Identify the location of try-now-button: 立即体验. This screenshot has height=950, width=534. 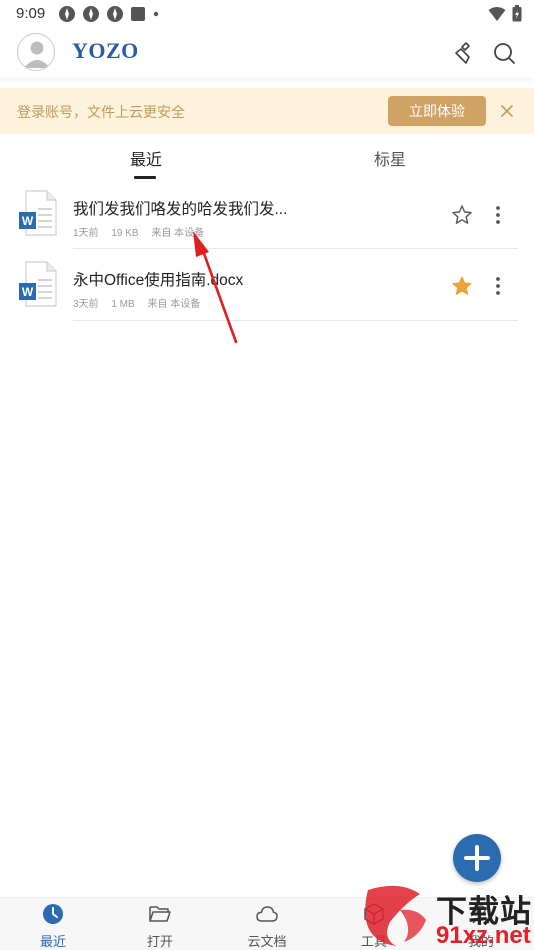
(437, 111).